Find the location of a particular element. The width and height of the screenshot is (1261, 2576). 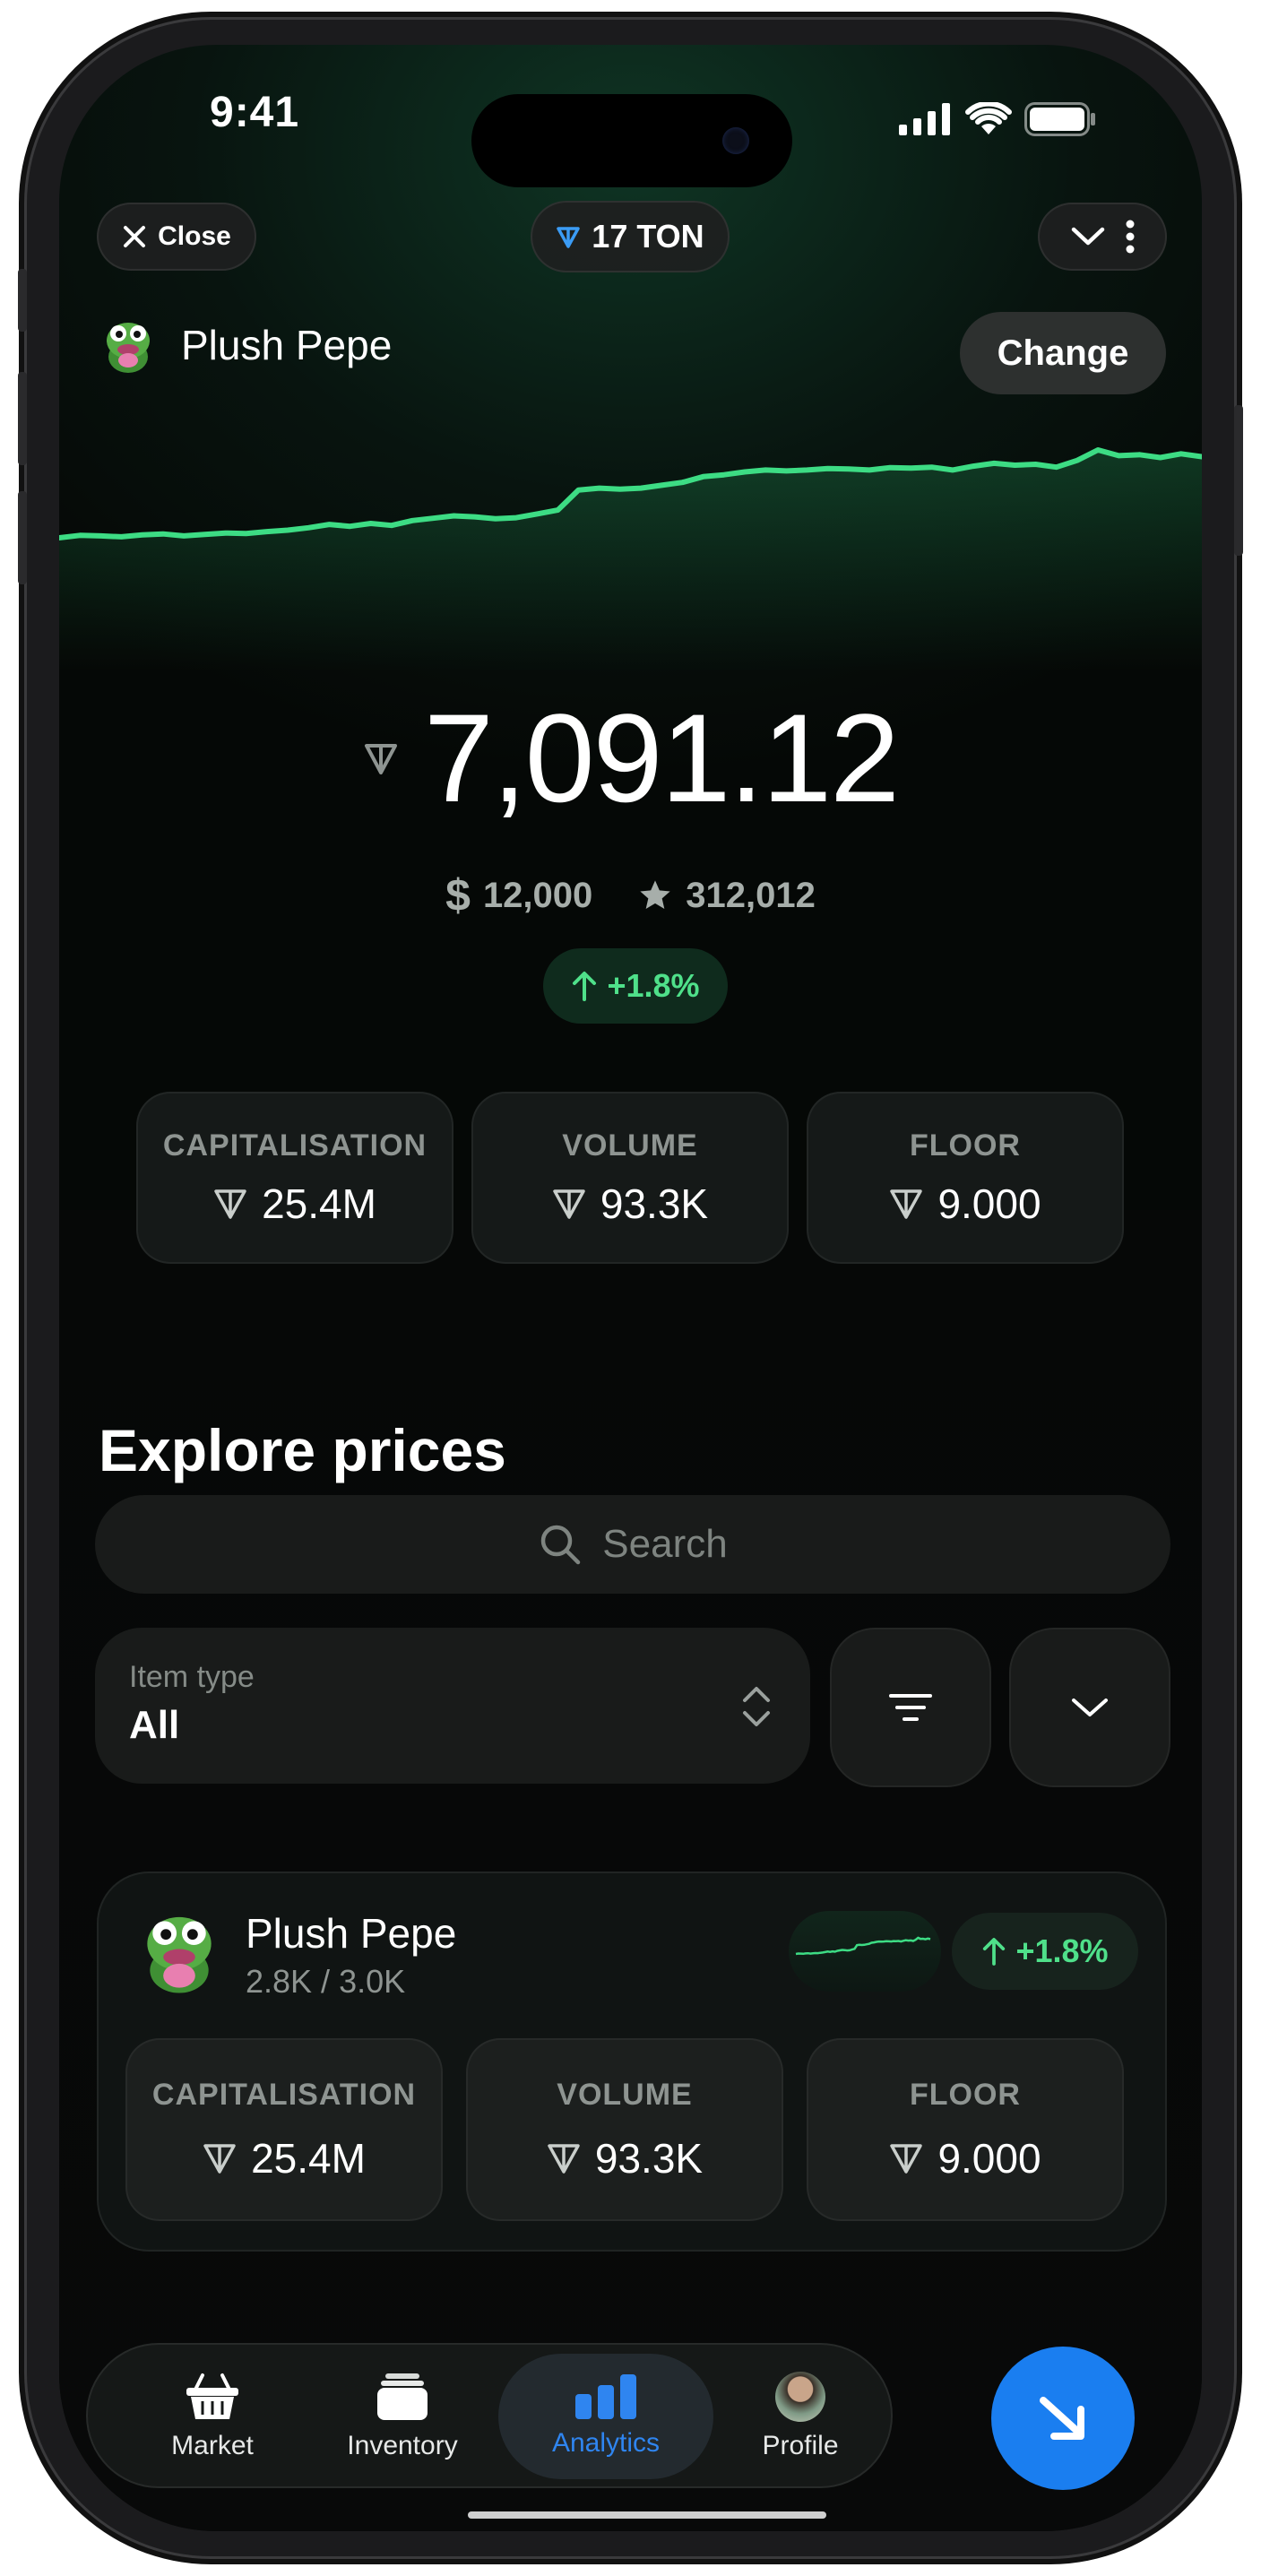

star-icon is located at coordinates (655, 894).